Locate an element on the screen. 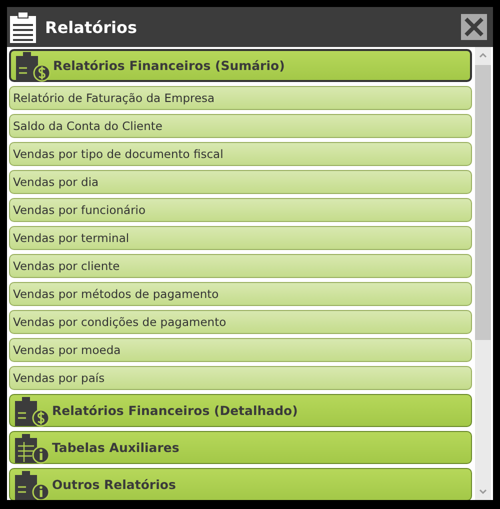 This screenshot has width=500, height=509. report-item: Vendas por funcionário is located at coordinates (240, 210).